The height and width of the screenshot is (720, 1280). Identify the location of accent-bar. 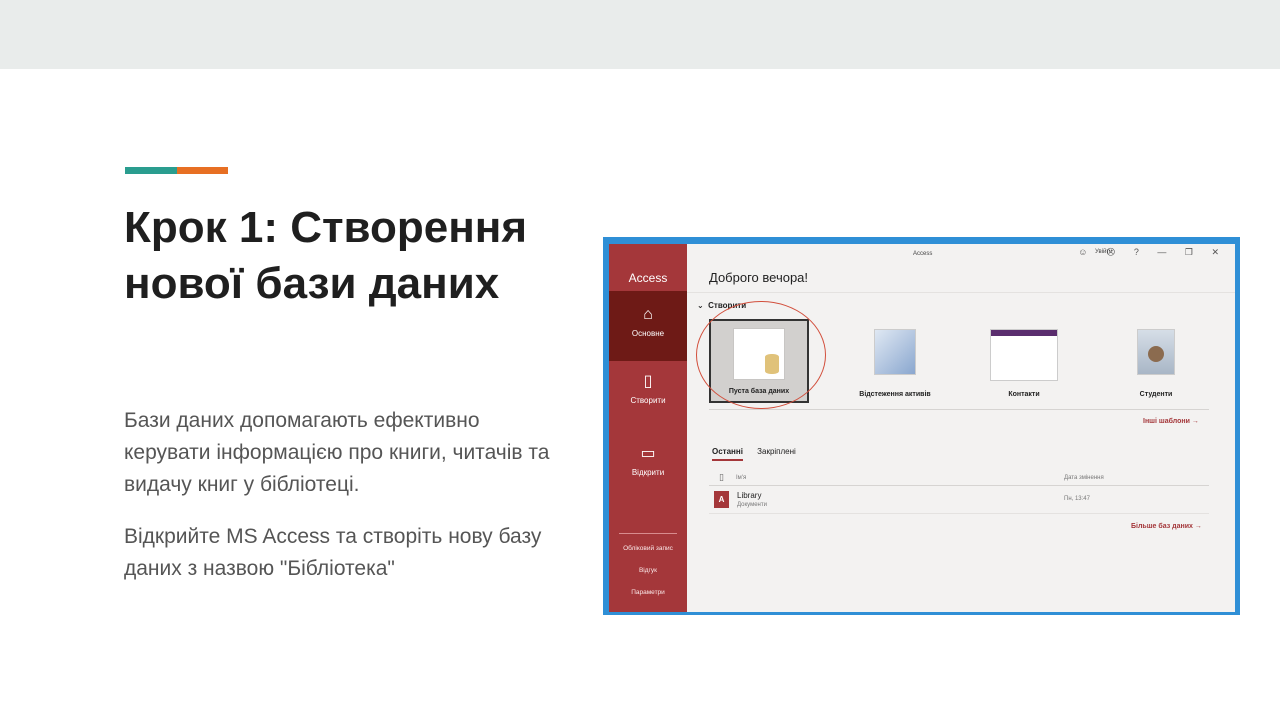
(176, 170).